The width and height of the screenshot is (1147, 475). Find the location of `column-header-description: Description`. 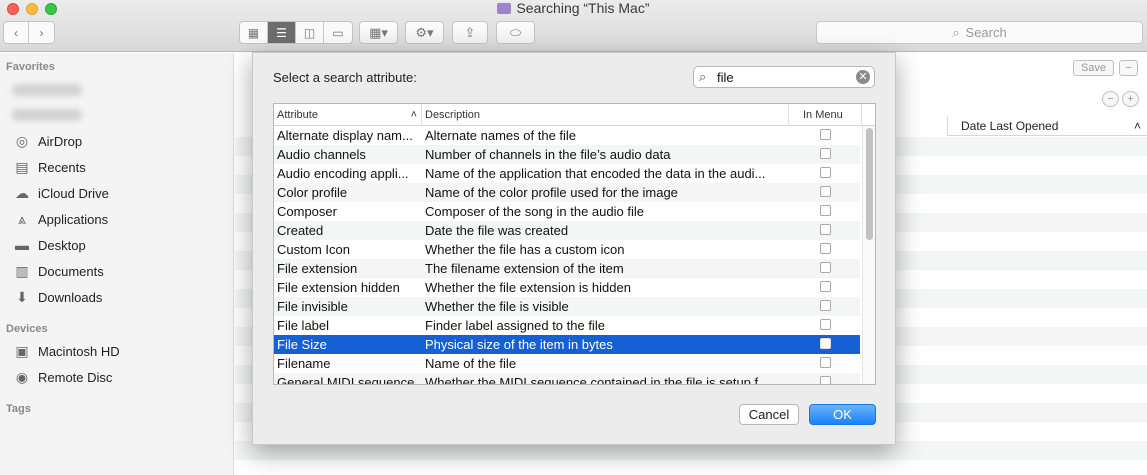

column-header-description: Description is located at coordinates (605, 115).